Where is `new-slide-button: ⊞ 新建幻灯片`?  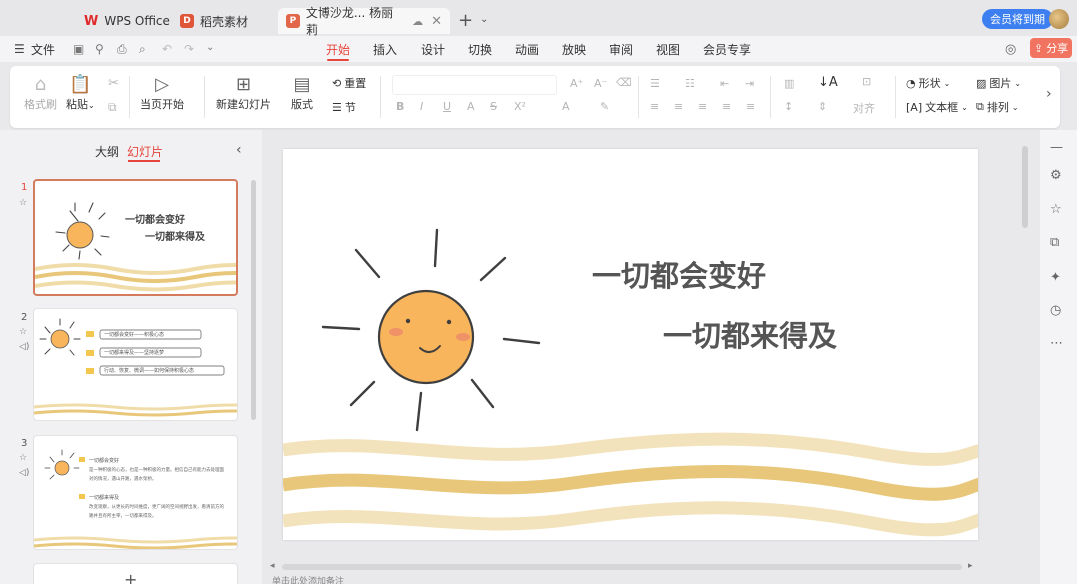
new-slide-button: ⊞ 新建幻灯片 is located at coordinates (243, 93).